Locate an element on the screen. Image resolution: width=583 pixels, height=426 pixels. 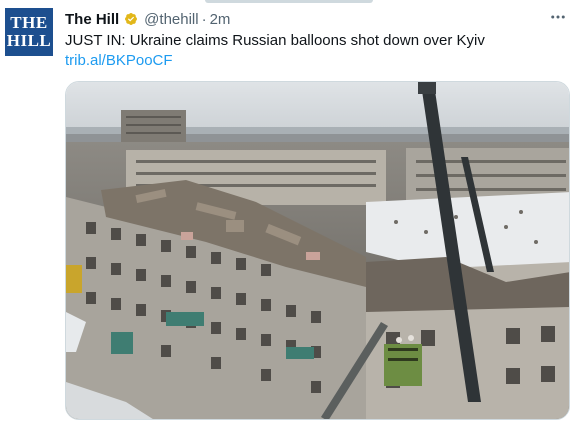
tweet-header: The Hill @thehill · 2m is located at coordinates (147, 19).